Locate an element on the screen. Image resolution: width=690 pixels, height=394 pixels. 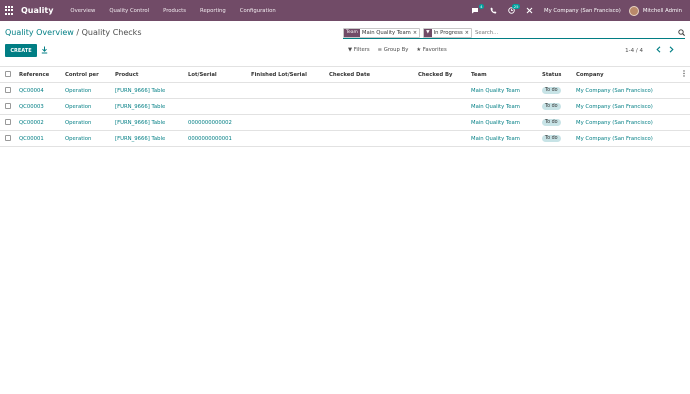
debug-tools-icon is located at coordinates (529, 11).